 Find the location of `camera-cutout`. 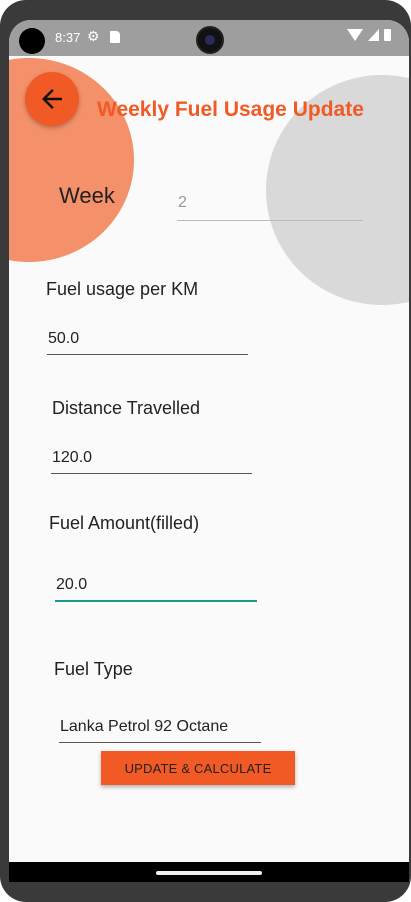

camera-cutout is located at coordinates (32, 41).